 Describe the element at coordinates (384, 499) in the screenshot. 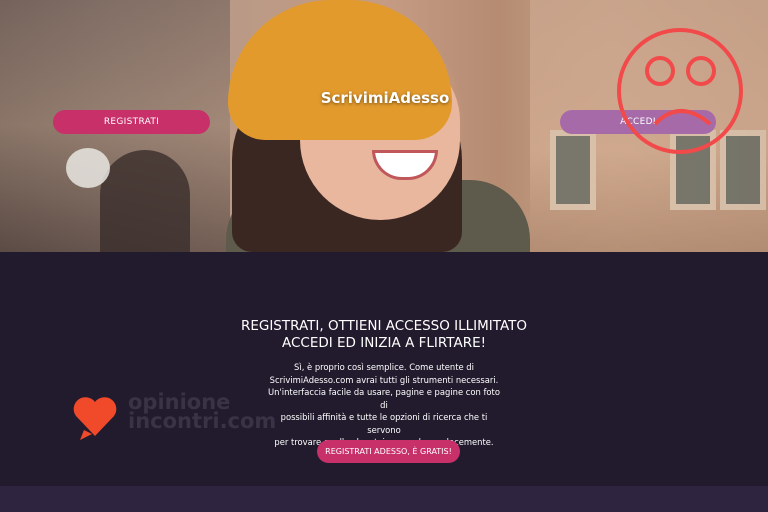

I see `footer-strip` at that location.